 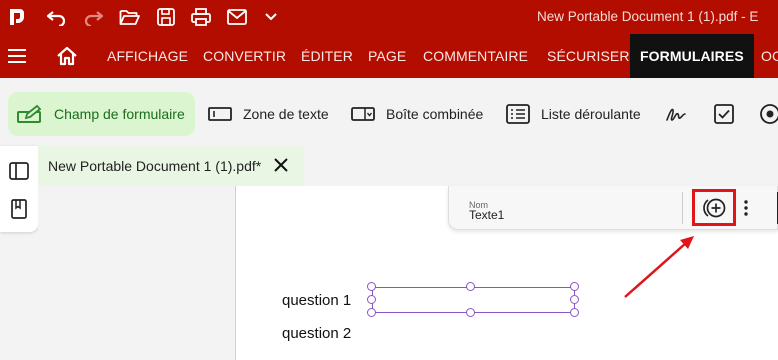 I want to click on tab-oc: OC, so click(x=769, y=56).